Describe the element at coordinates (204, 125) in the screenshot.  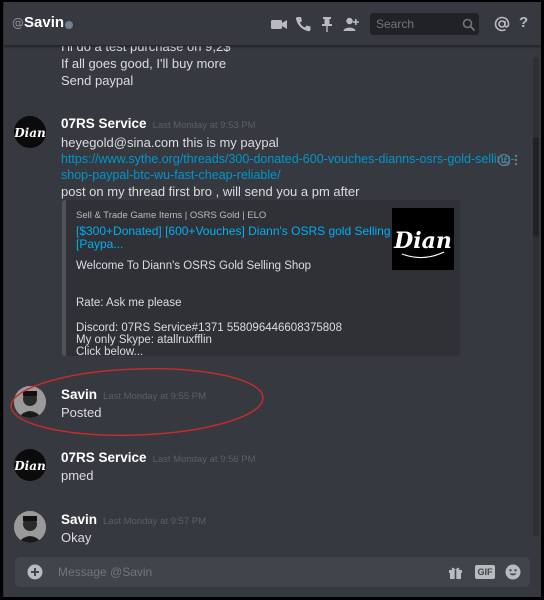
I see `timestamp: Last Monday at 9:53 PM` at that location.